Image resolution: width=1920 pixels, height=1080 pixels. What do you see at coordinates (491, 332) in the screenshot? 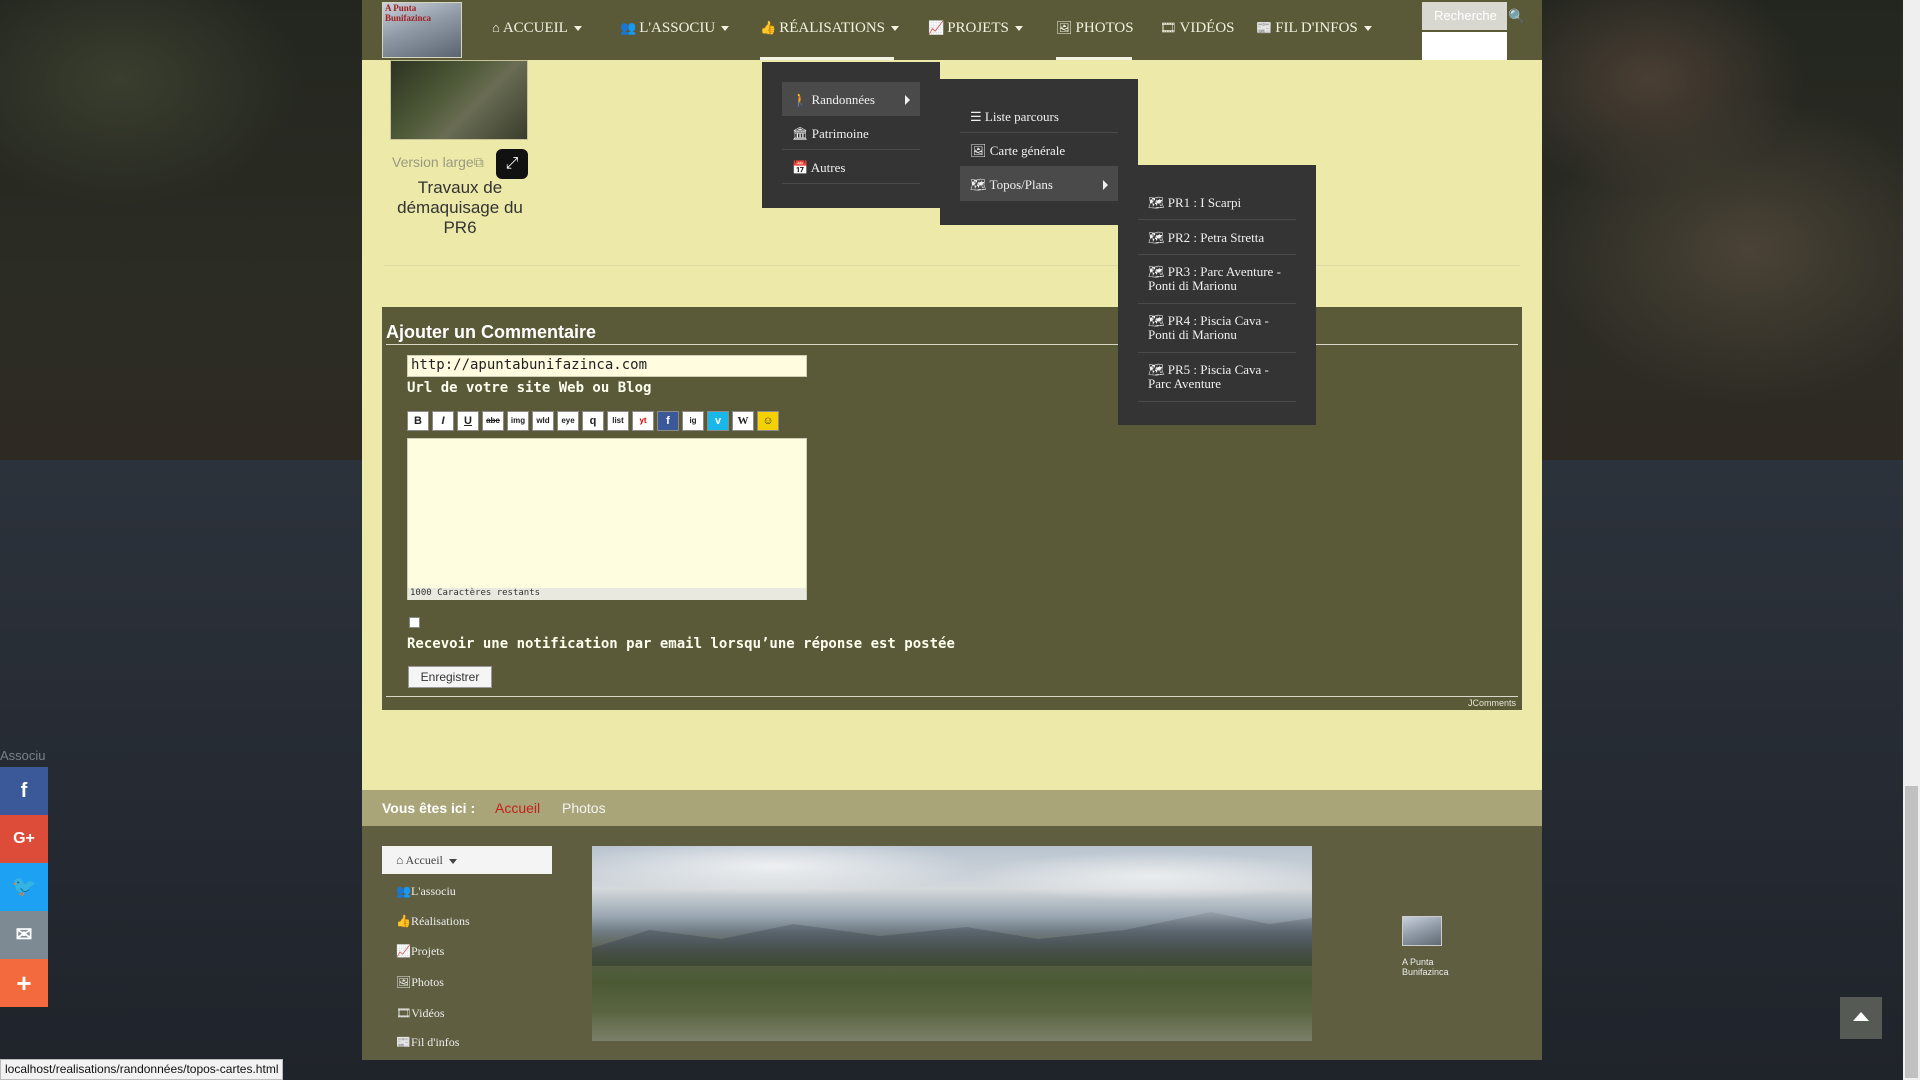
I see `comment-form-title: Ajouter un Commentaire` at bounding box center [491, 332].